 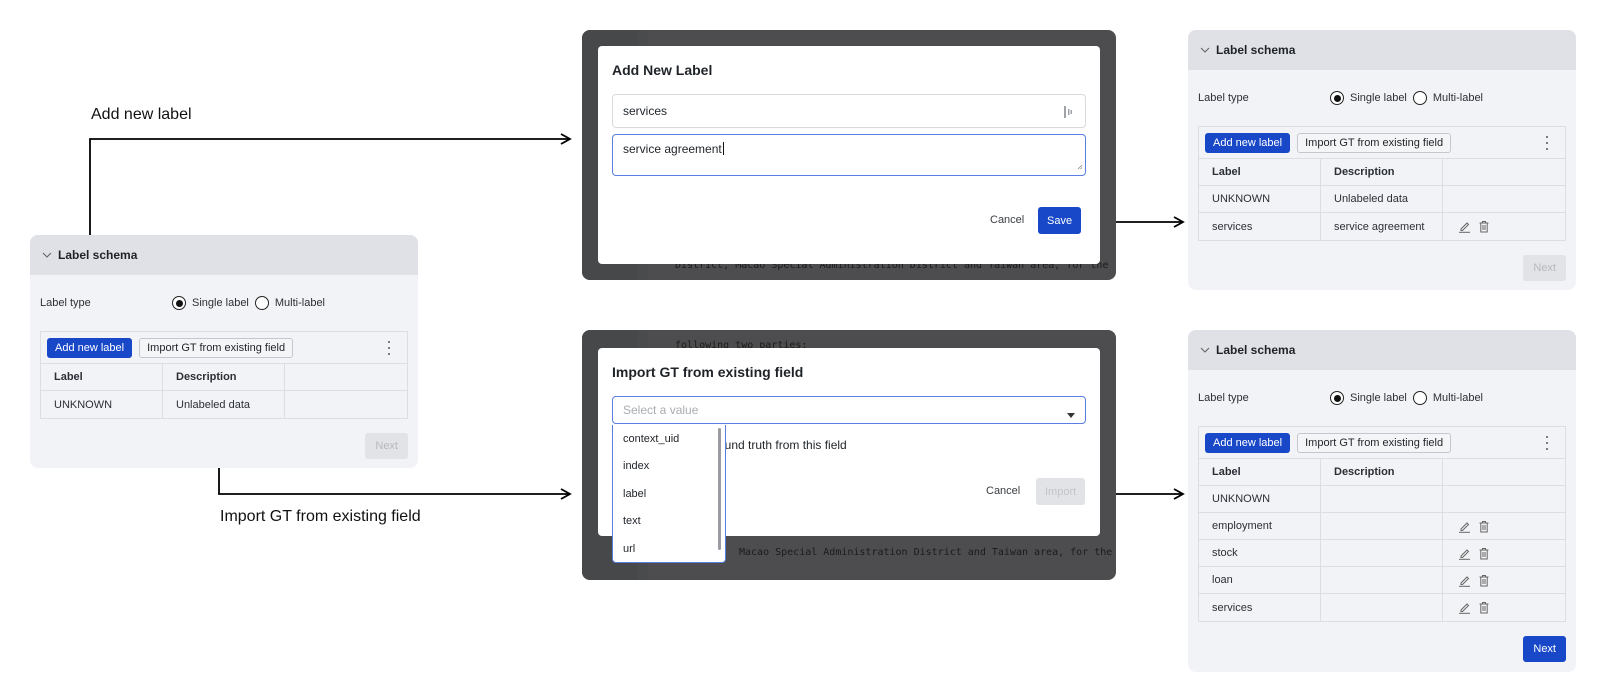 I want to click on scrollbar, so click(x=719, y=489).